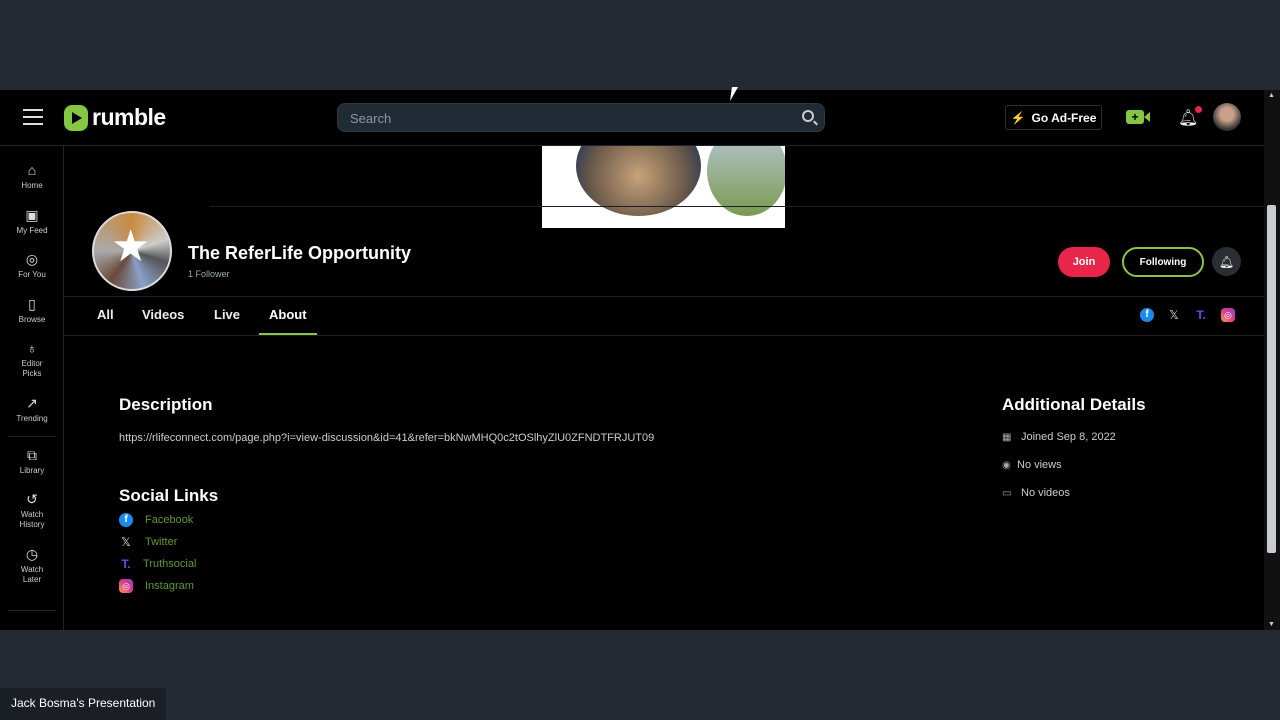 The width and height of the screenshot is (1280, 720). What do you see at coordinates (169, 586) in the screenshot?
I see `link-label: Instagram` at bounding box center [169, 586].